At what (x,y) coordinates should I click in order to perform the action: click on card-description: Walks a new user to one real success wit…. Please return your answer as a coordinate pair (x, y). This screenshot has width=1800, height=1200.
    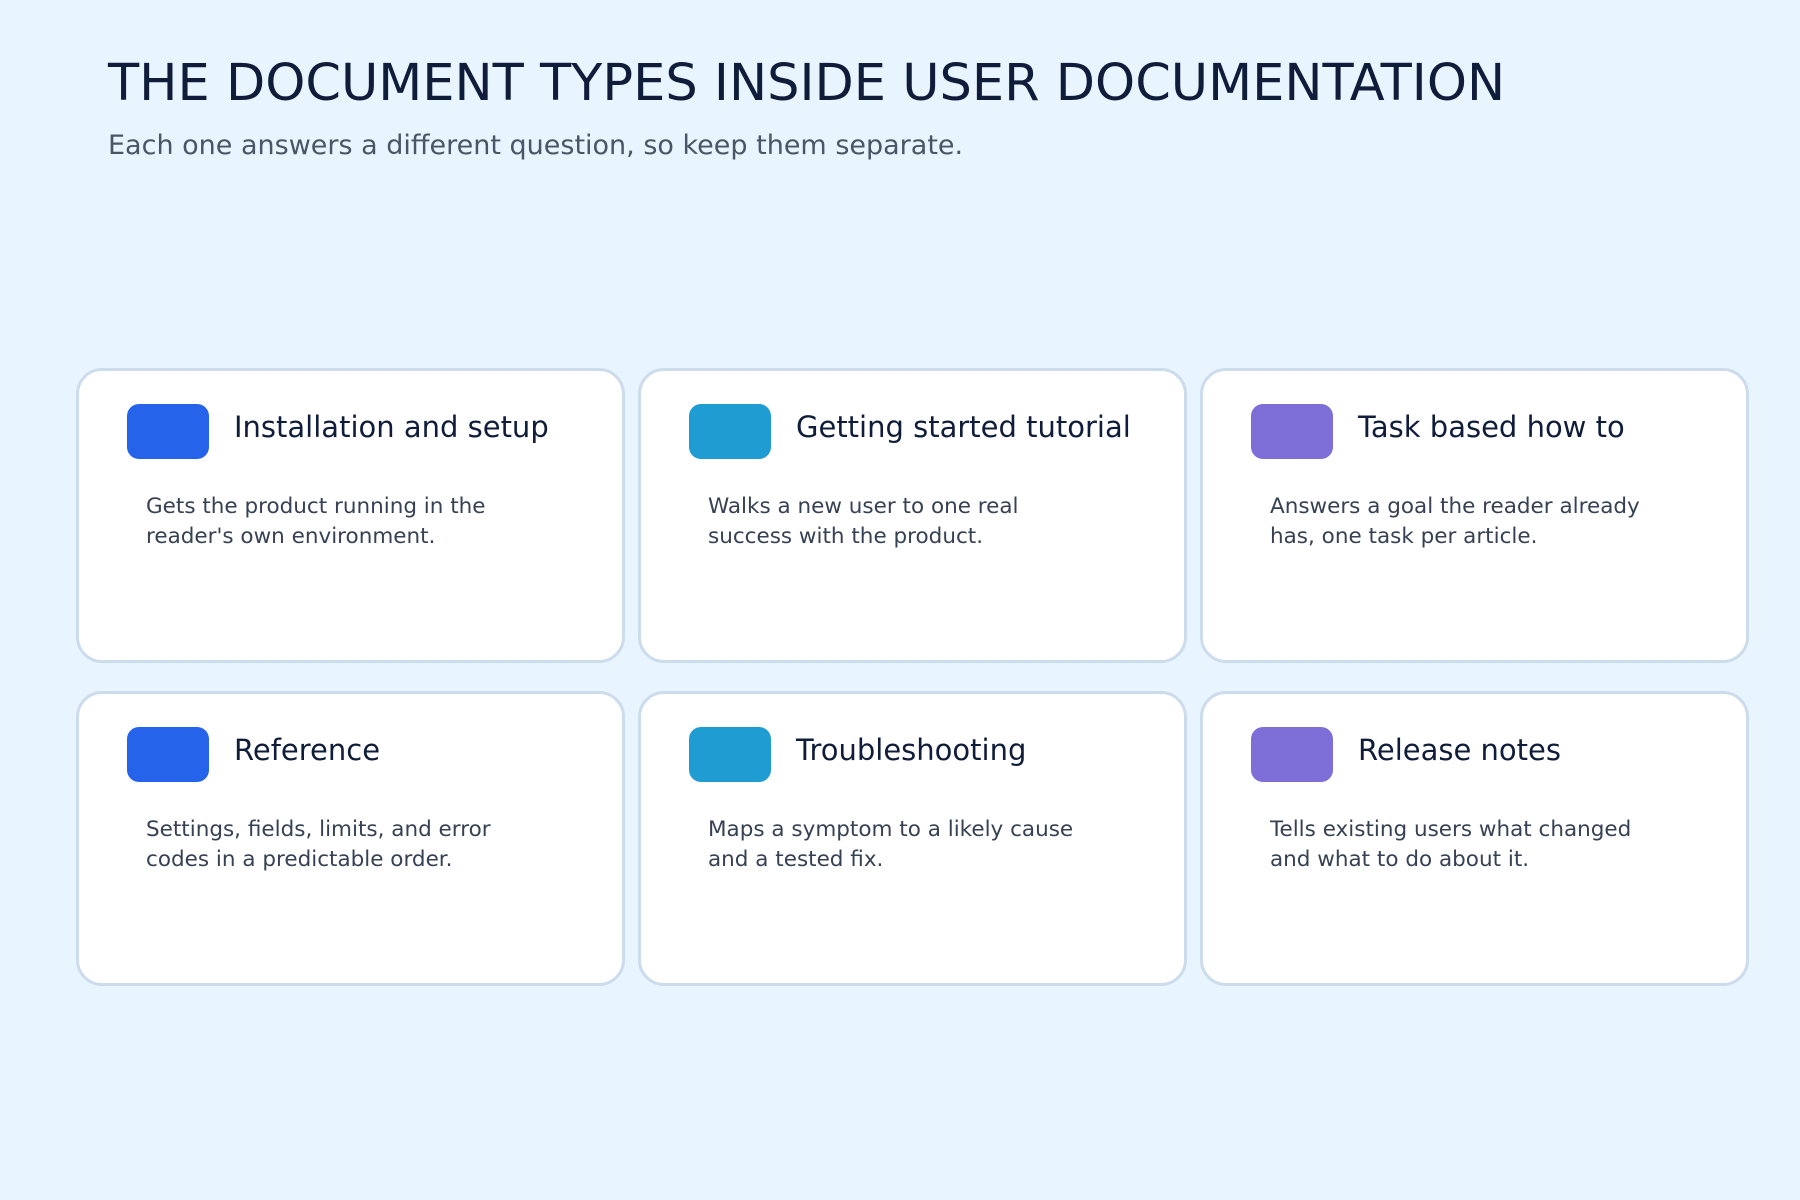
    Looking at the image, I should click on (863, 521).